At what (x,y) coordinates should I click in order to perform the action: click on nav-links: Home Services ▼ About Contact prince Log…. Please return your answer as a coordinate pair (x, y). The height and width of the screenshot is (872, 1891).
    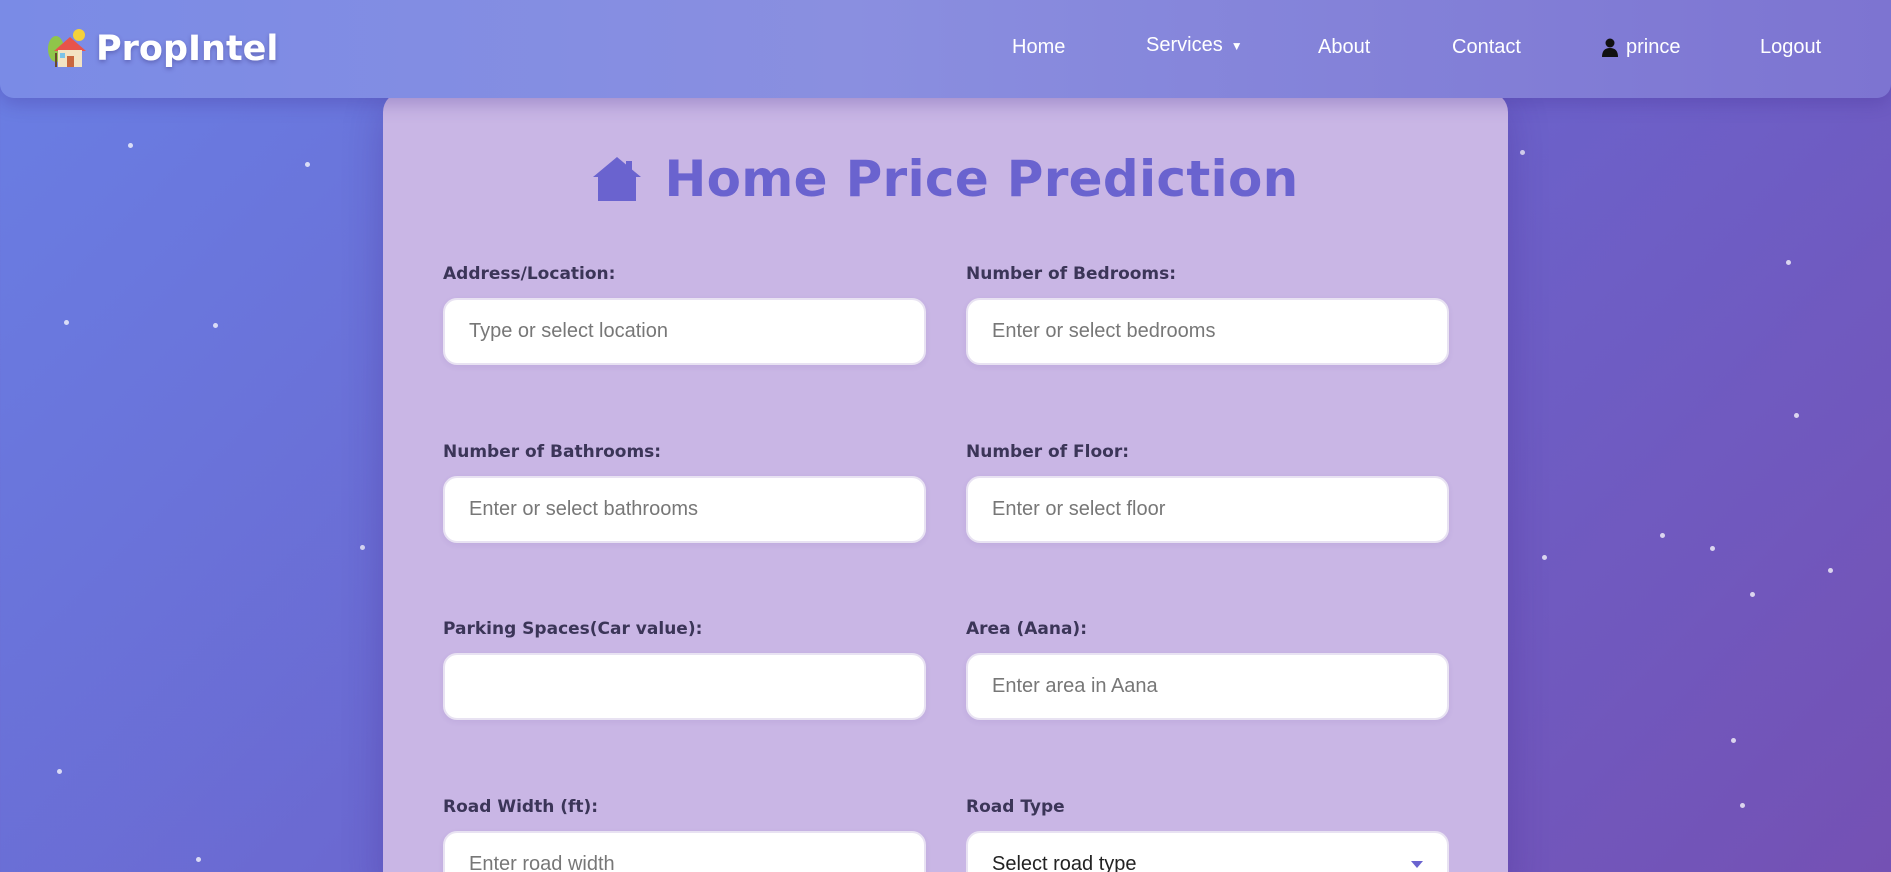
    Looking at the image, I should click on (945, 49).